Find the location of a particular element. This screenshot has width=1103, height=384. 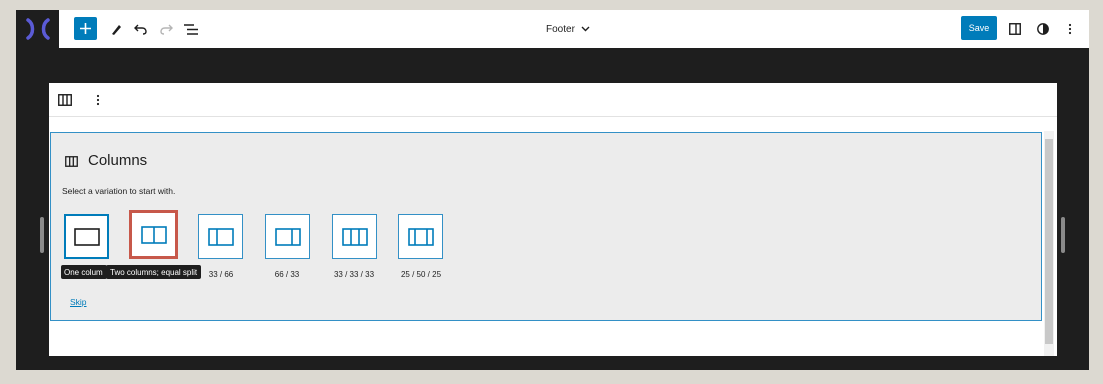

settings-sidebar-button is located at coordinates (1015, 29).